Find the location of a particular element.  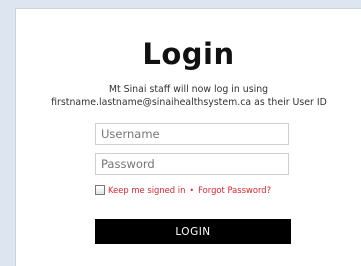

keep-signed-in-checkbox is located at coordinates (100, 190).